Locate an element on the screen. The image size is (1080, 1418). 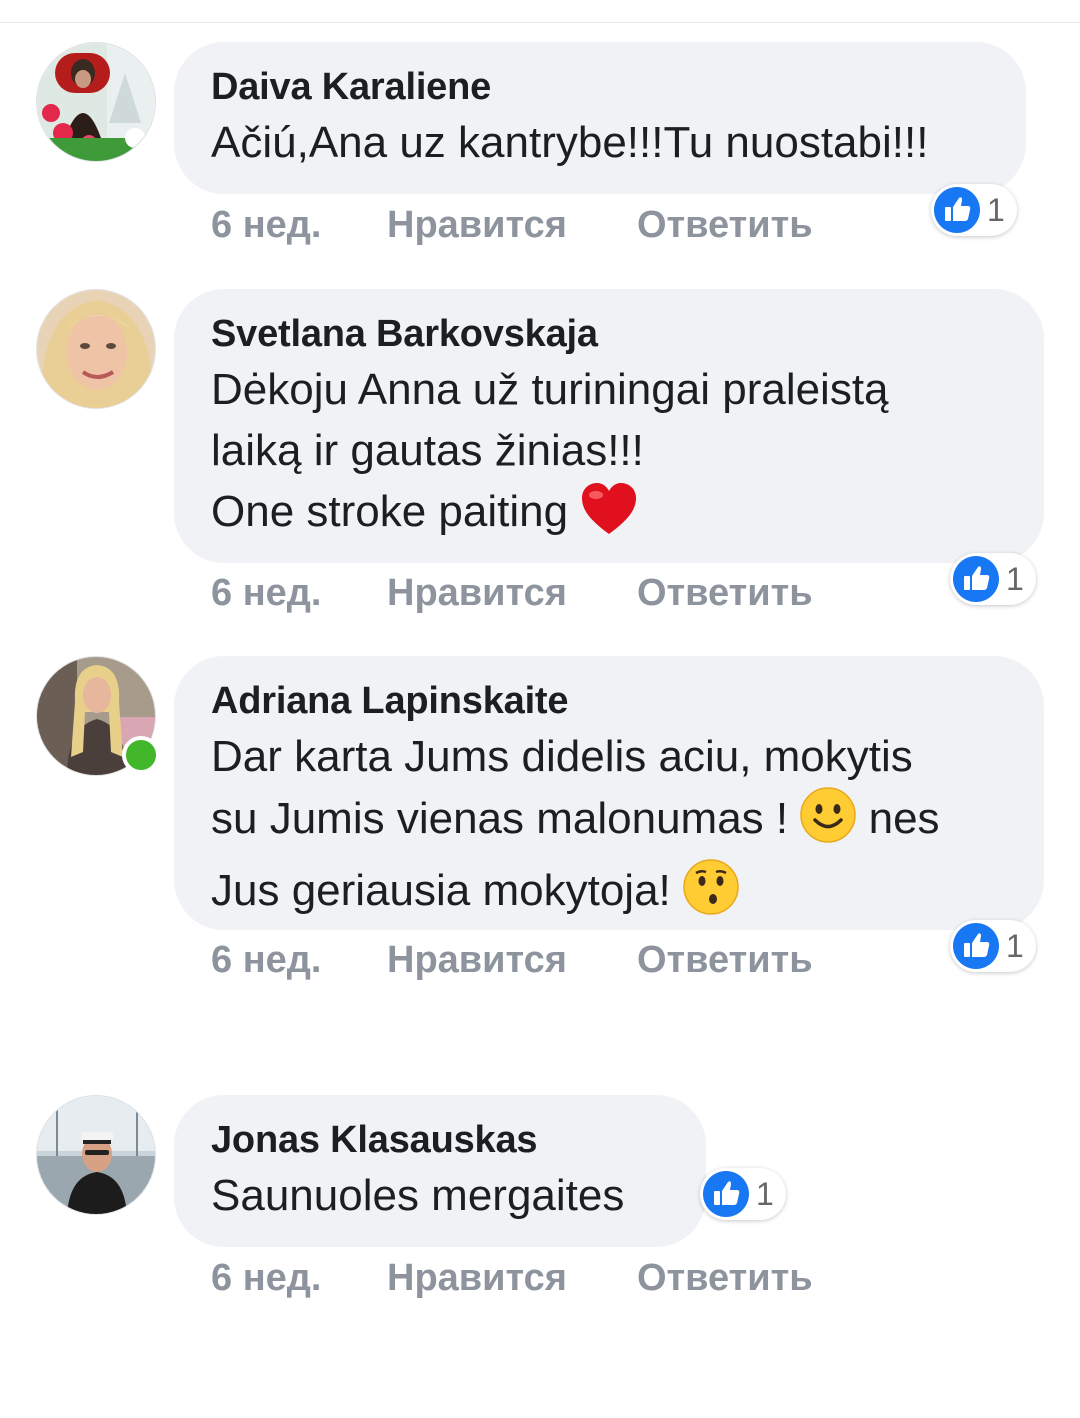
author-name: Daiva Karaliene is located at coordinates (600, 87).